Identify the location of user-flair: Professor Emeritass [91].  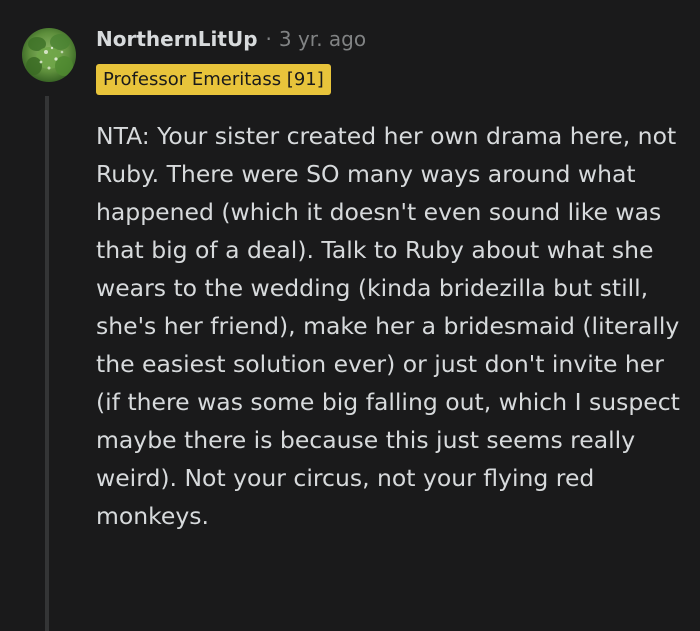
(213, 79).